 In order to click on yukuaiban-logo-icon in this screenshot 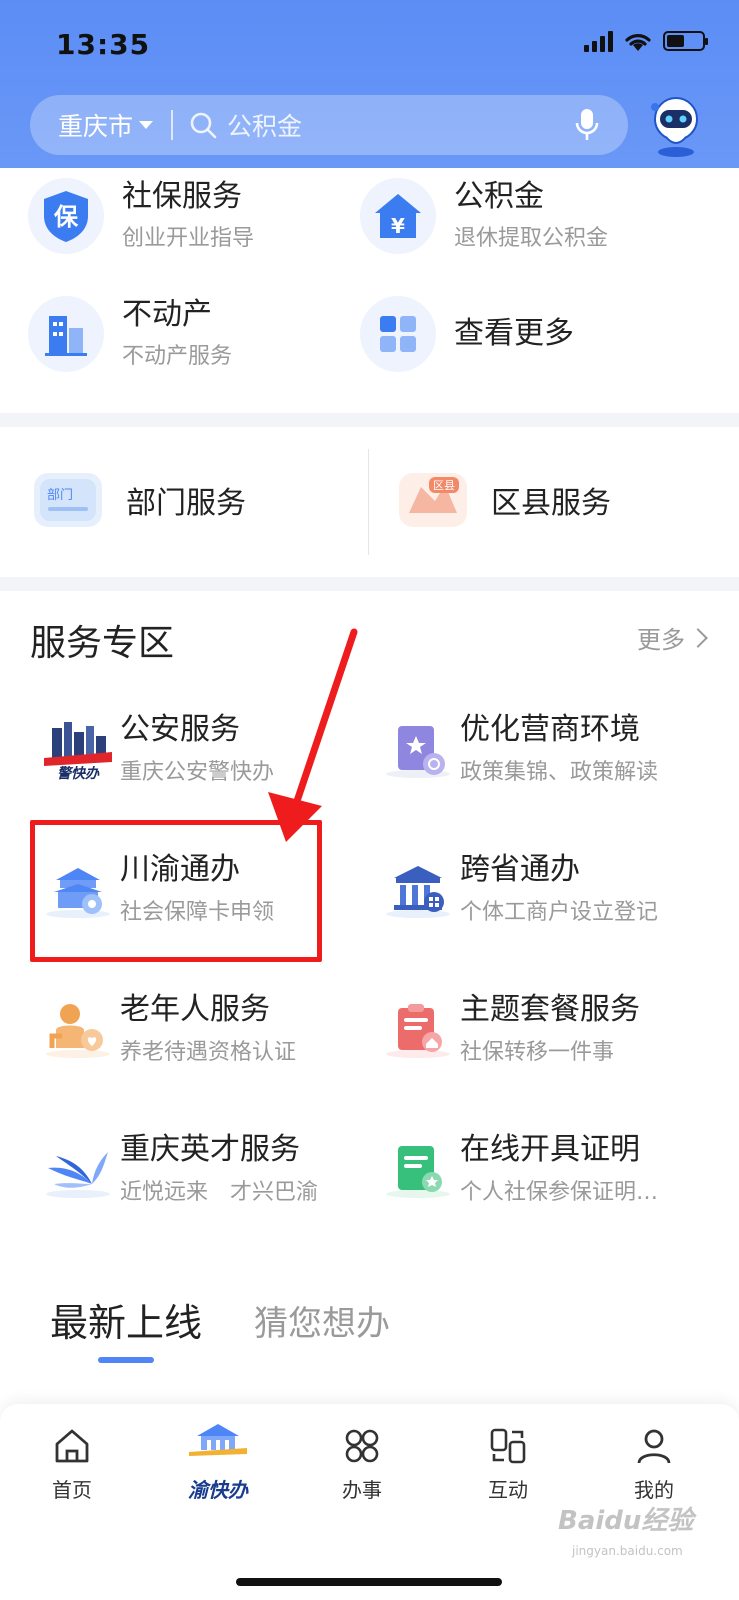, I will do `click(218, 1440)`.